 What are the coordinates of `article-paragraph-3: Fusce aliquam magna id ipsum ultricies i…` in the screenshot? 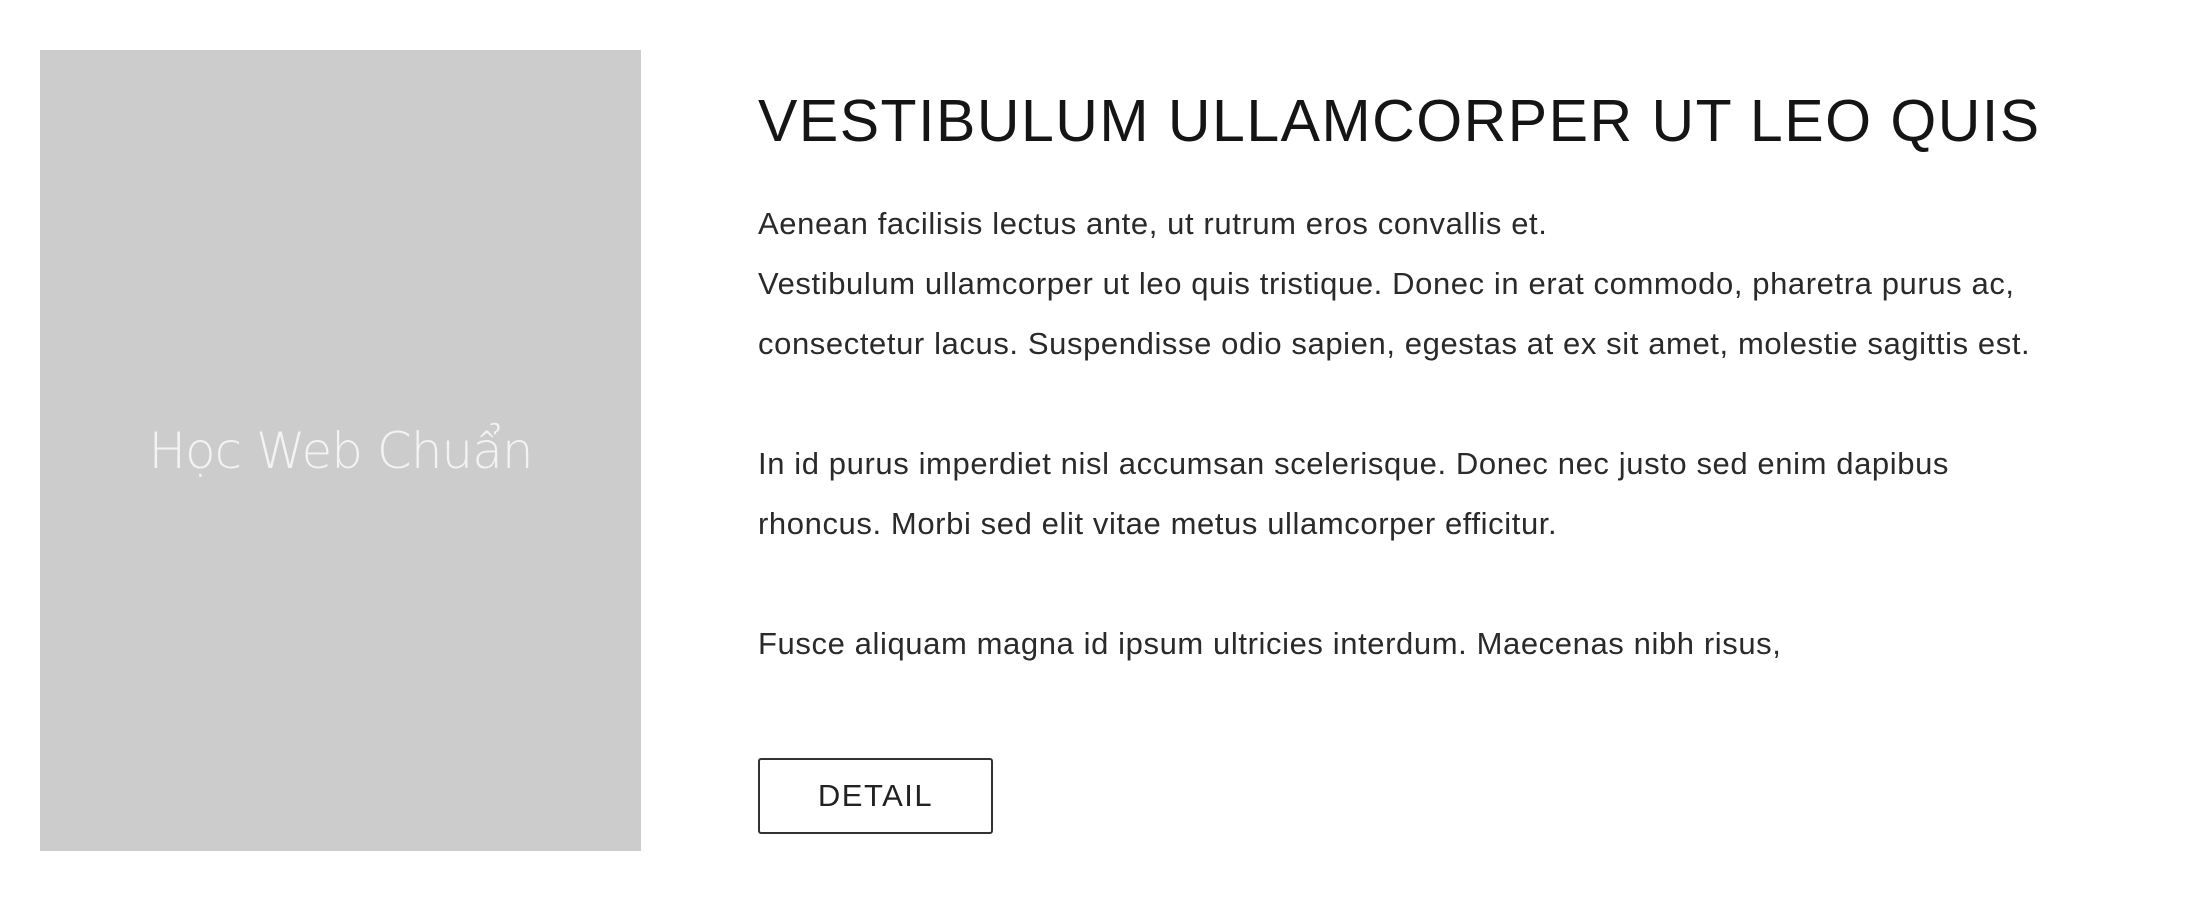 It's located at (1468, 644).